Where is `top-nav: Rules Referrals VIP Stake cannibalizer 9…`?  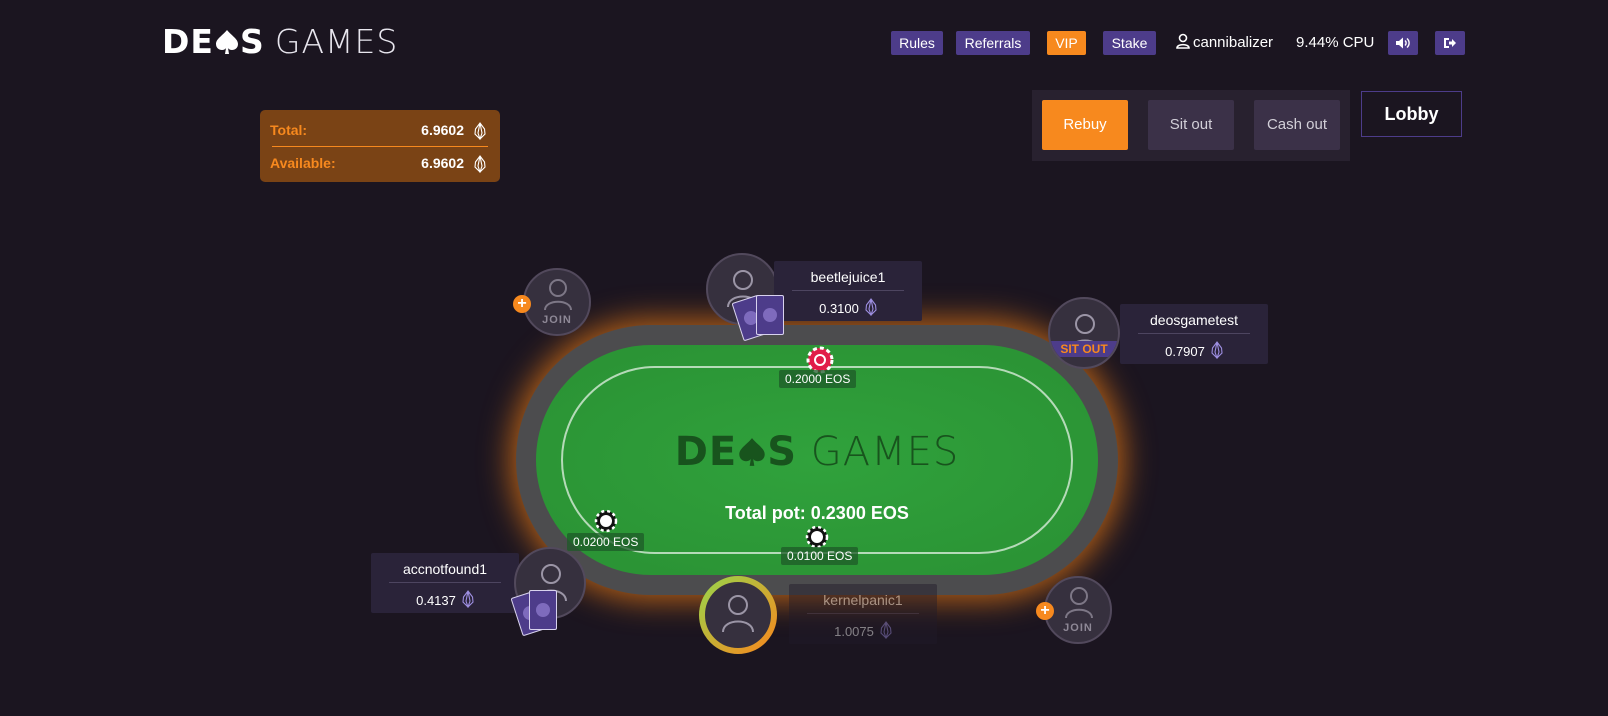 top-nav: Rules Referrals VIP Stake cannibalizer 9… is located at coordinates (804, 43).